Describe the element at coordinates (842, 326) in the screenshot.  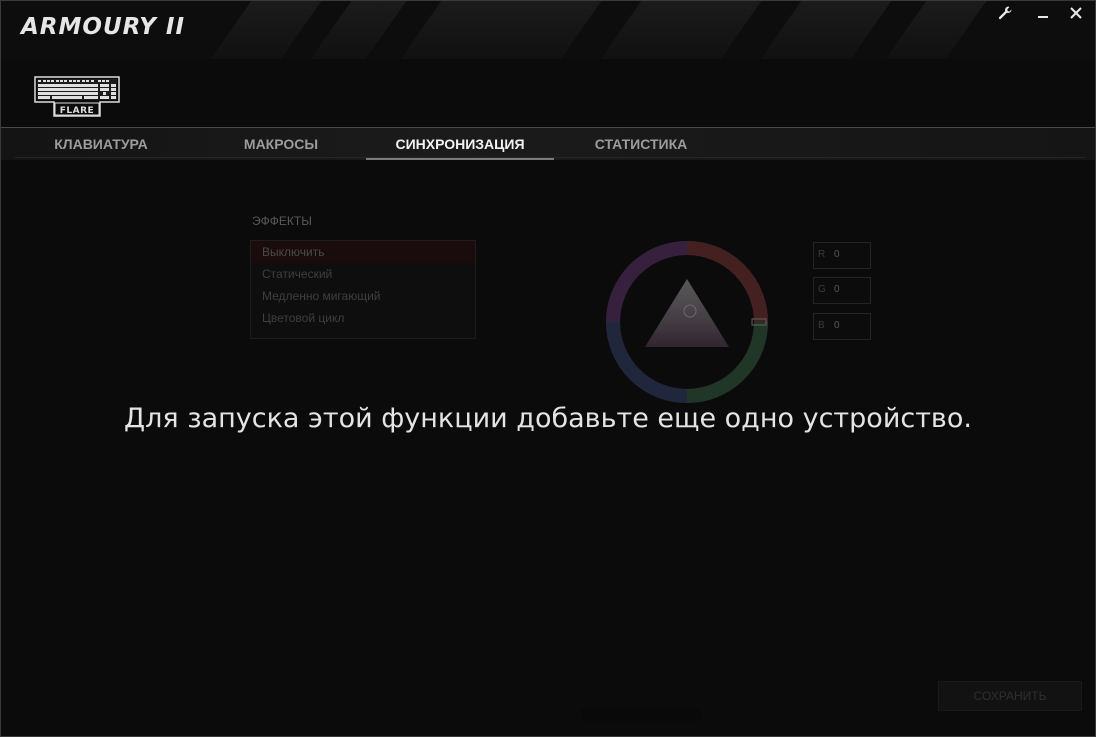
I see `blue-value-field: B 0` at that location.